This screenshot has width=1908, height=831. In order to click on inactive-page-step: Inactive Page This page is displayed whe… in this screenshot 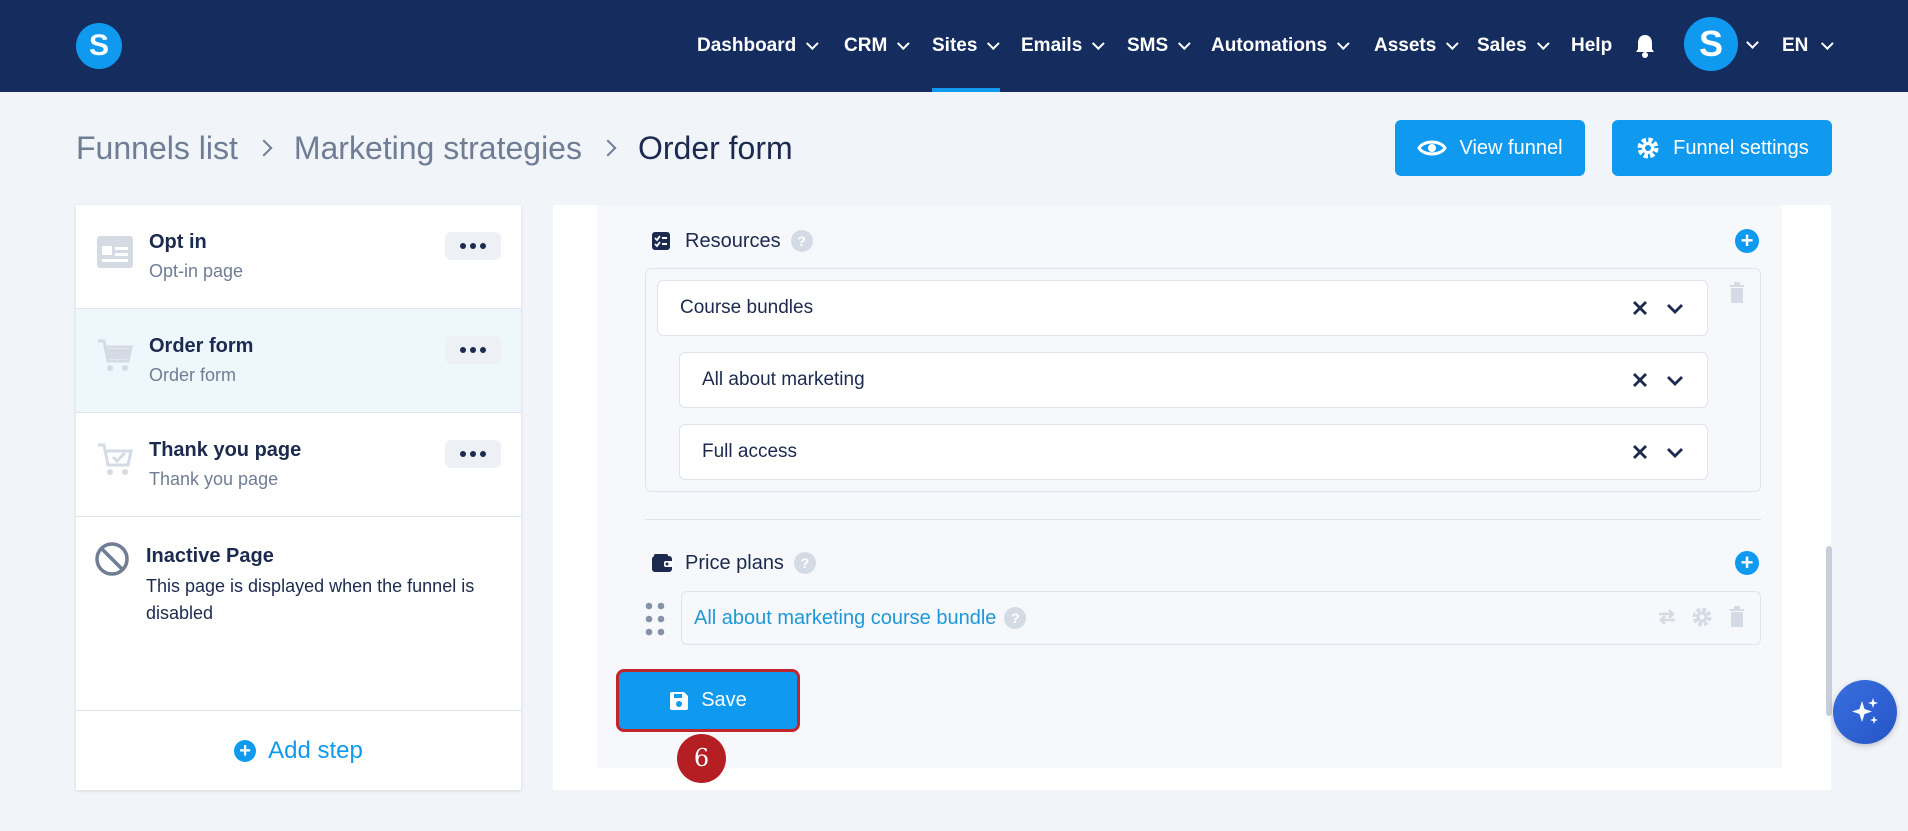, I will do `click(298, 616)`.